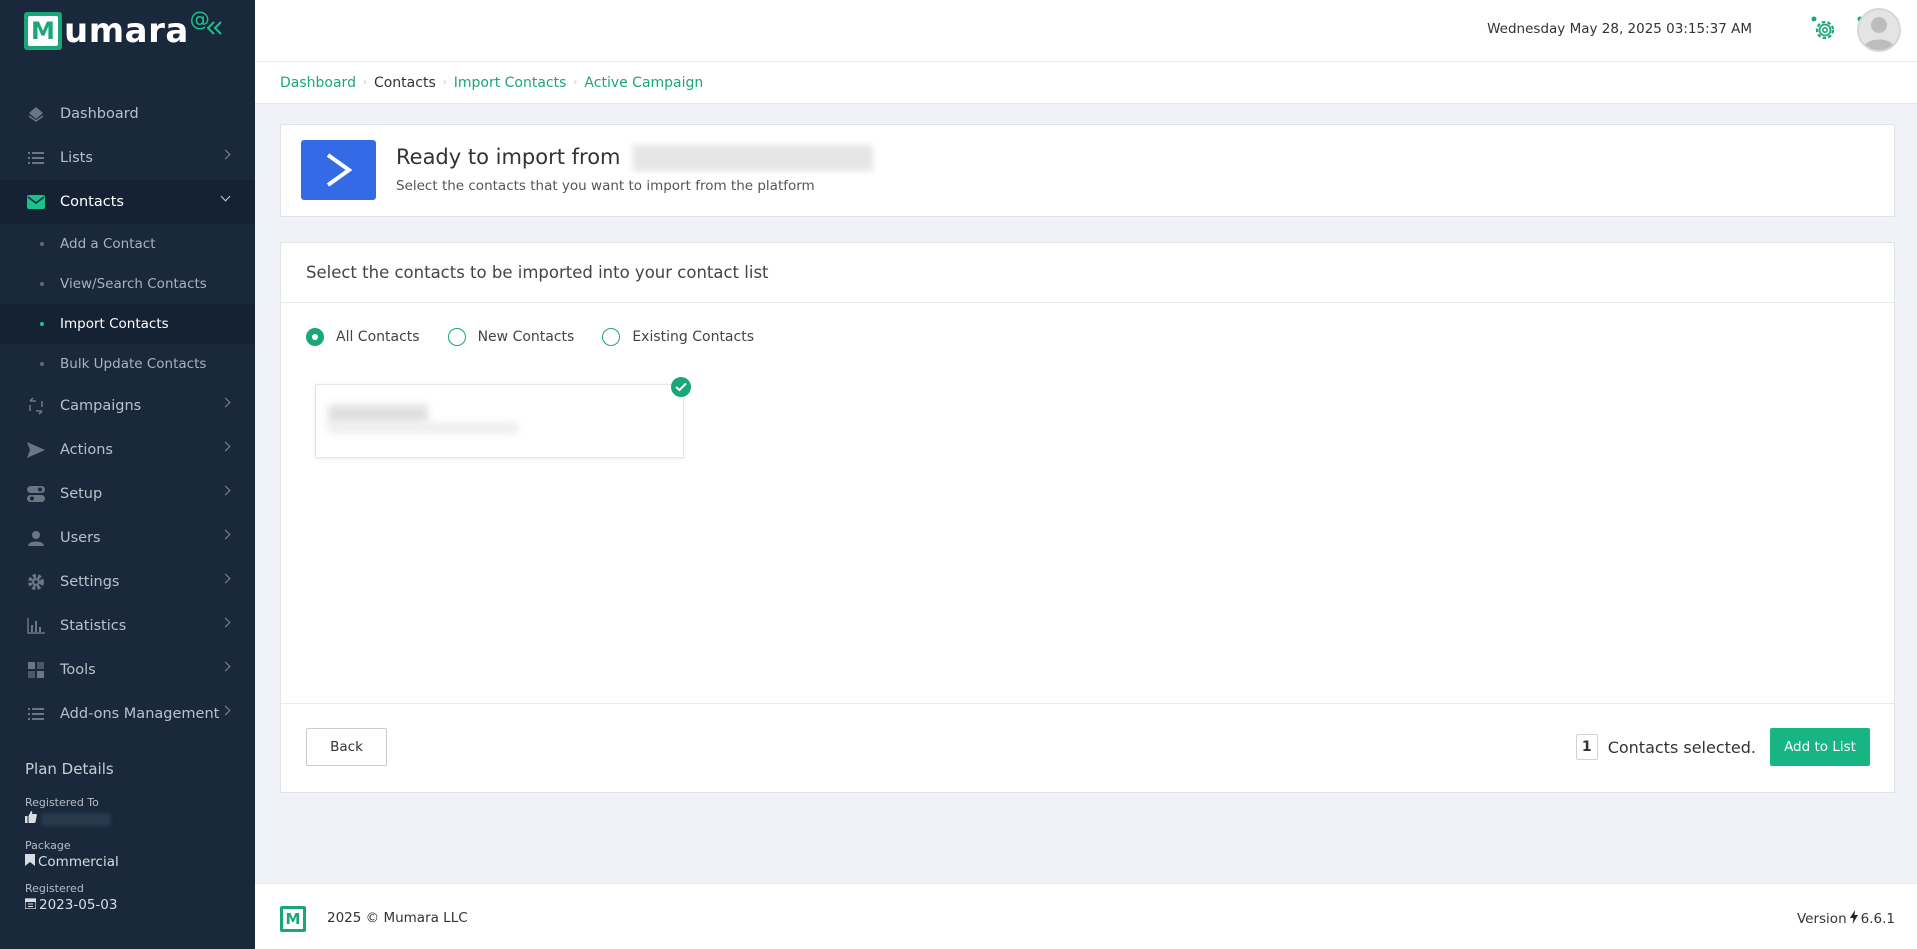  I want to click on sidebar-item-campaigns: Campaigns, so click(127, 406).